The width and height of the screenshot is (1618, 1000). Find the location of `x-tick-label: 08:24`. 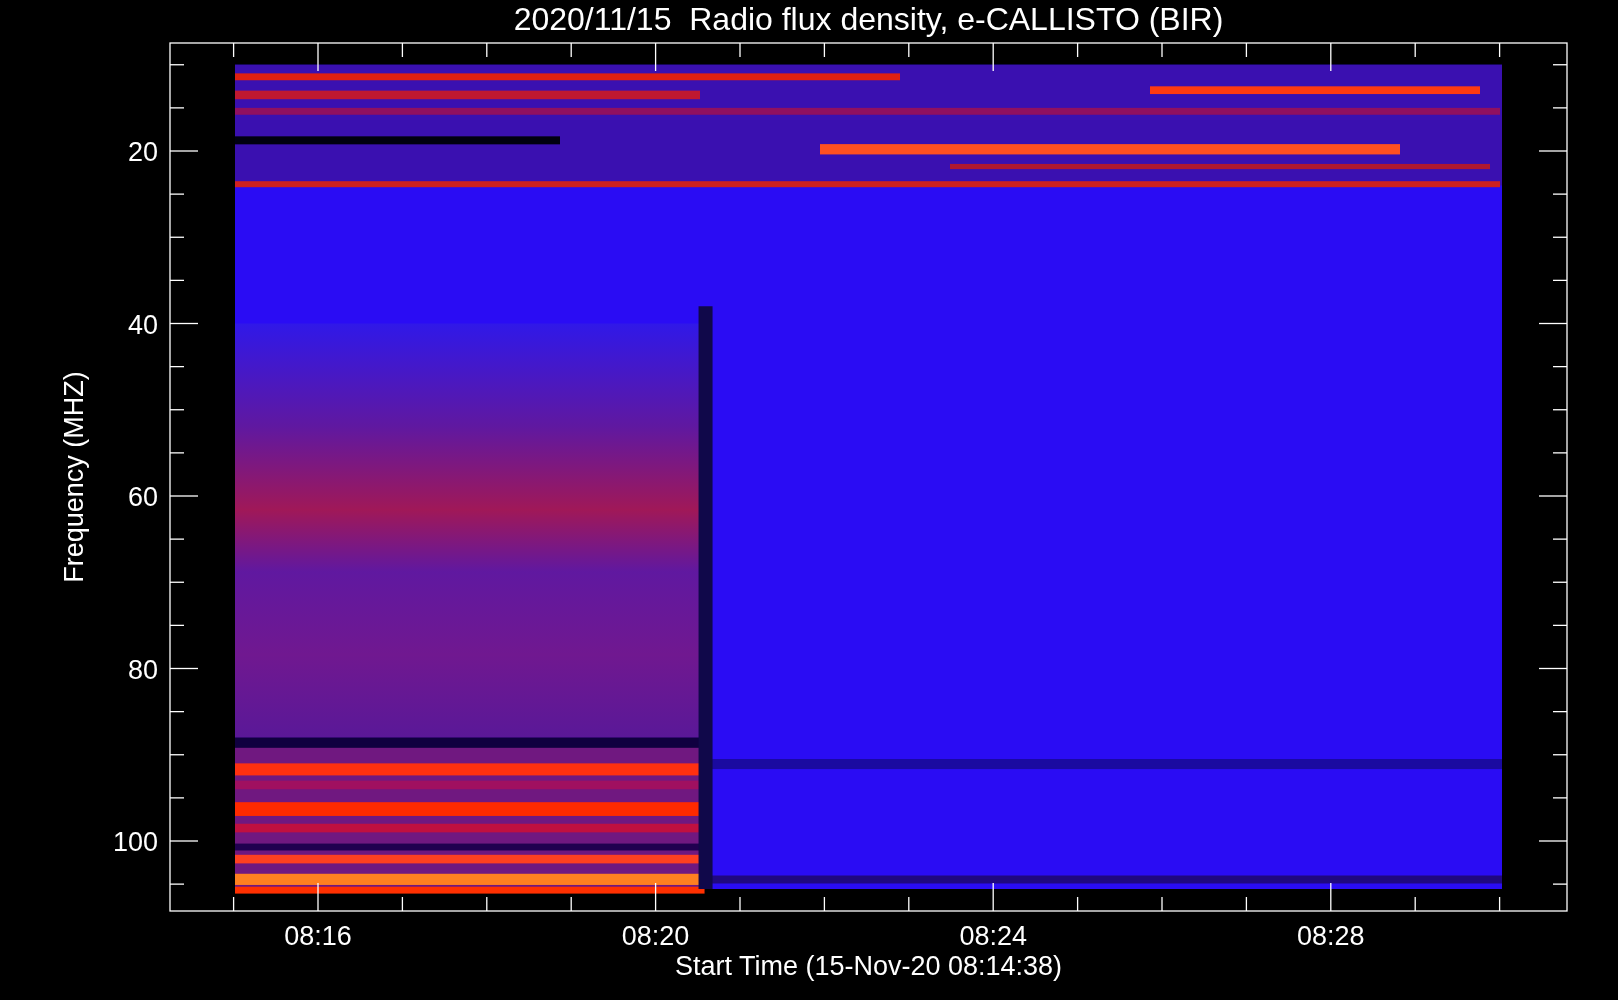

x-tick-label: 08:24 is located at coordinates (993, 936).